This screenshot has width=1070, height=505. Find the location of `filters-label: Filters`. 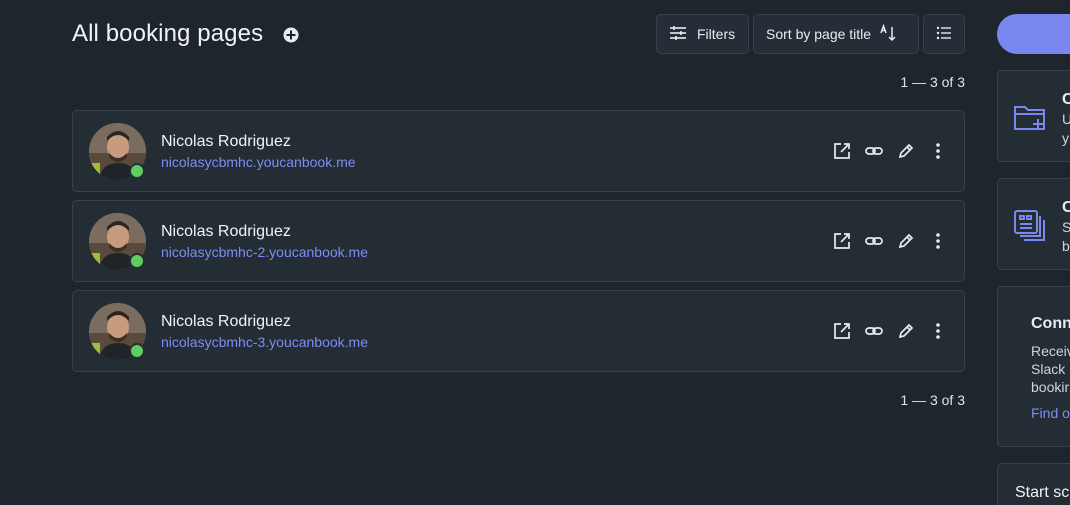

filters-label: Filters is located at coordinates (716, 34).